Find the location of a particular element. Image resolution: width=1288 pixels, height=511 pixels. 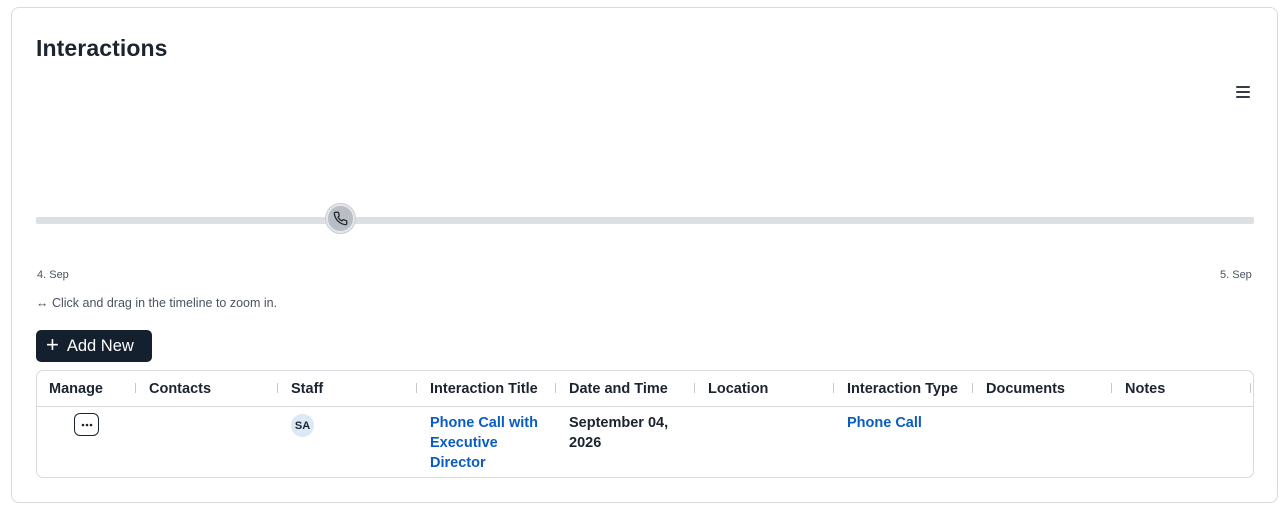

column-header-staff: Staff is located at coordinates (307, 389).